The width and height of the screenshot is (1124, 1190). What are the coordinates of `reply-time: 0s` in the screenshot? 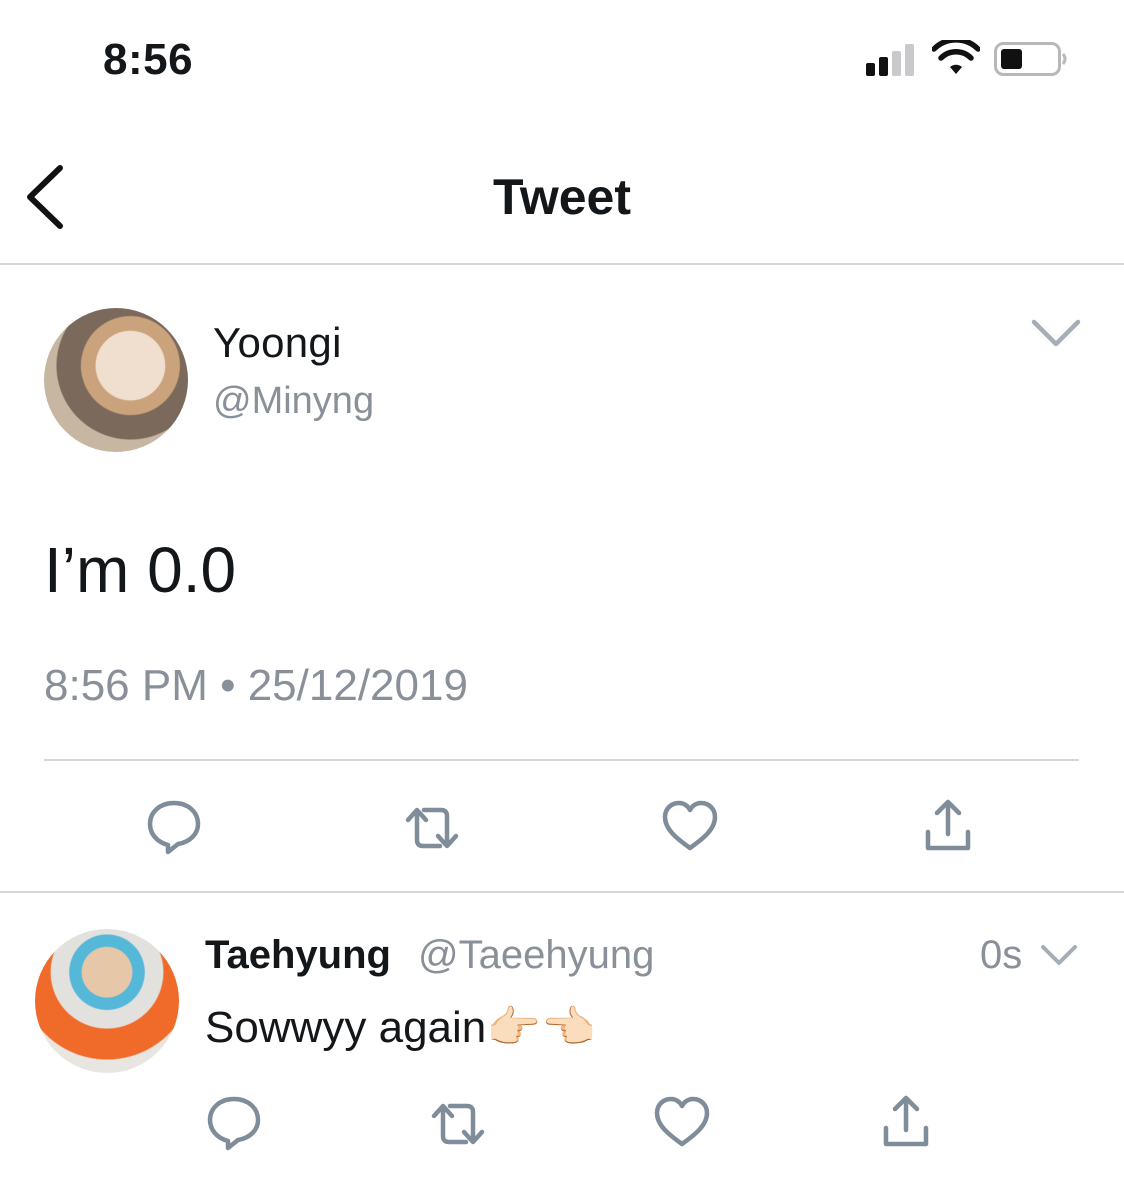 It's located at (1001, 955).